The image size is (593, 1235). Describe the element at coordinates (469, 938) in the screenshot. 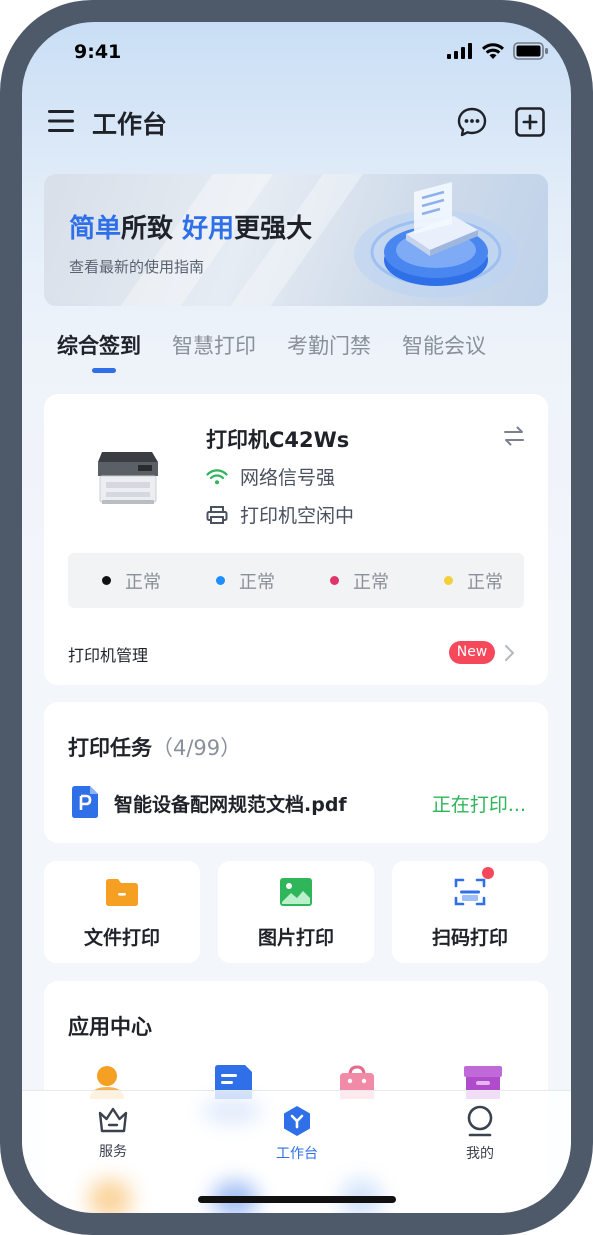

I see `scan-print-label: 扫码打印` at that location.